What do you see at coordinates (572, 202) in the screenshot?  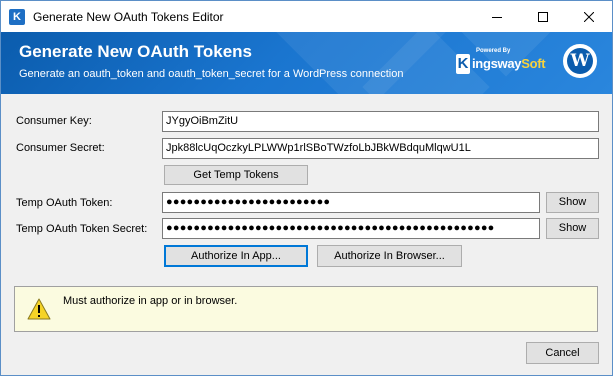 I see `show-temp-token-button: Show` at bounding box center [572, 202].